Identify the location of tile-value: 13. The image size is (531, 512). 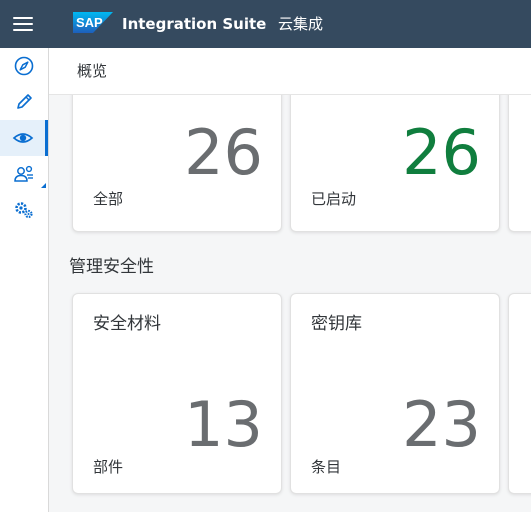
(223, 424).